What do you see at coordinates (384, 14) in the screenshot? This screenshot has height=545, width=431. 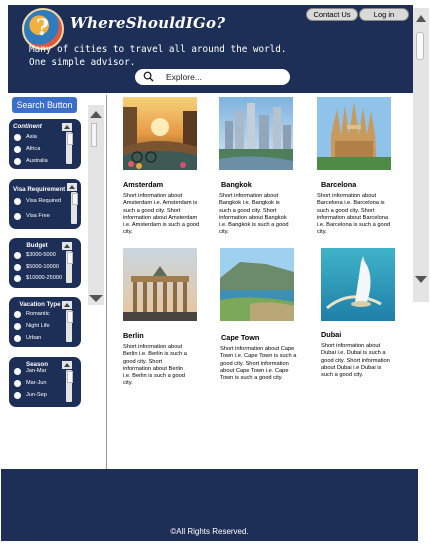 I see `login-button: Log in` at bounding box center [384, 14].